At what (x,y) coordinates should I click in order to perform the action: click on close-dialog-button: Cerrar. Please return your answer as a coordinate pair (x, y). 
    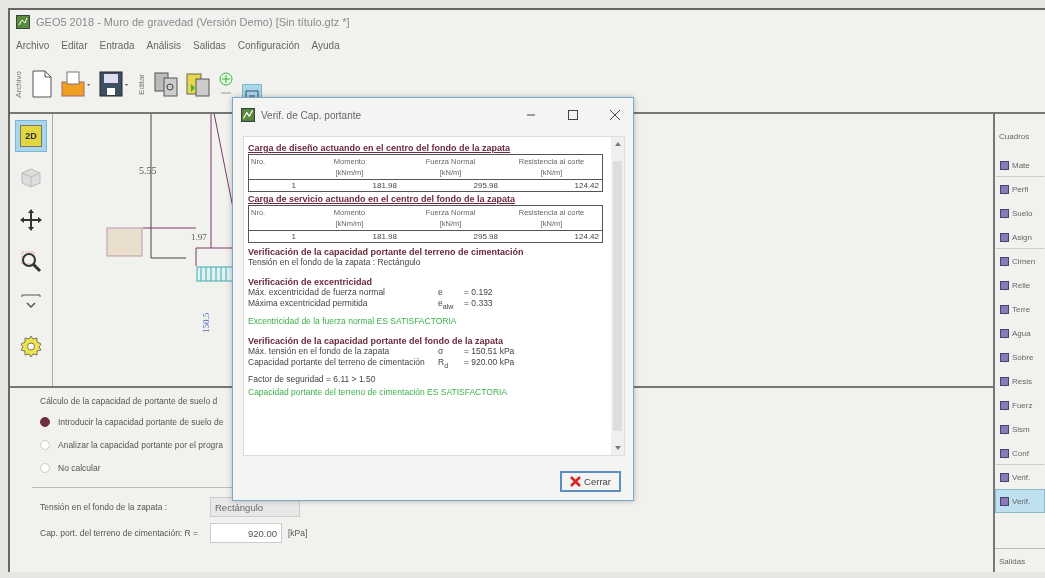
    Looking at the image, I should click on (590, 481).